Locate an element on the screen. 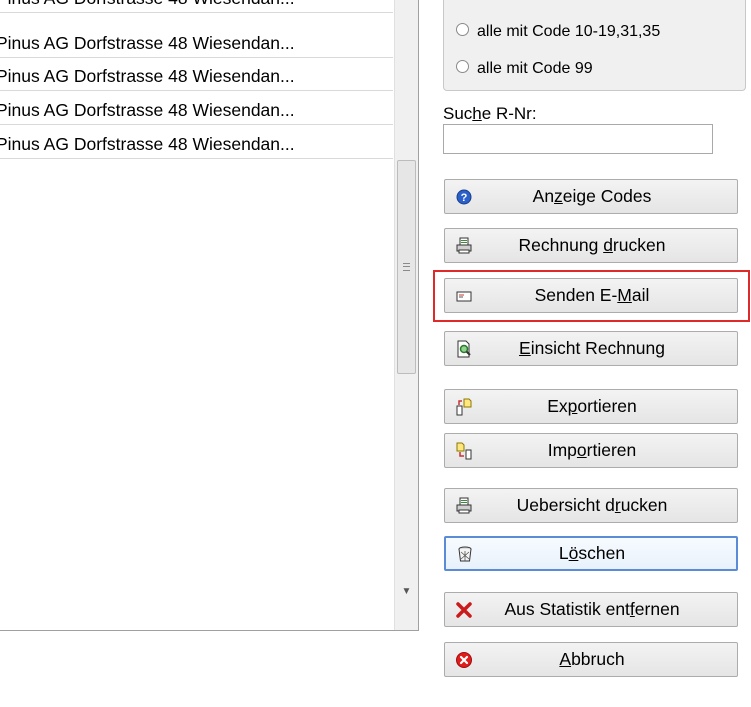 The image size is (751, 707). button-label: Einsicht Rechnung is located at coordinates (592, 348).